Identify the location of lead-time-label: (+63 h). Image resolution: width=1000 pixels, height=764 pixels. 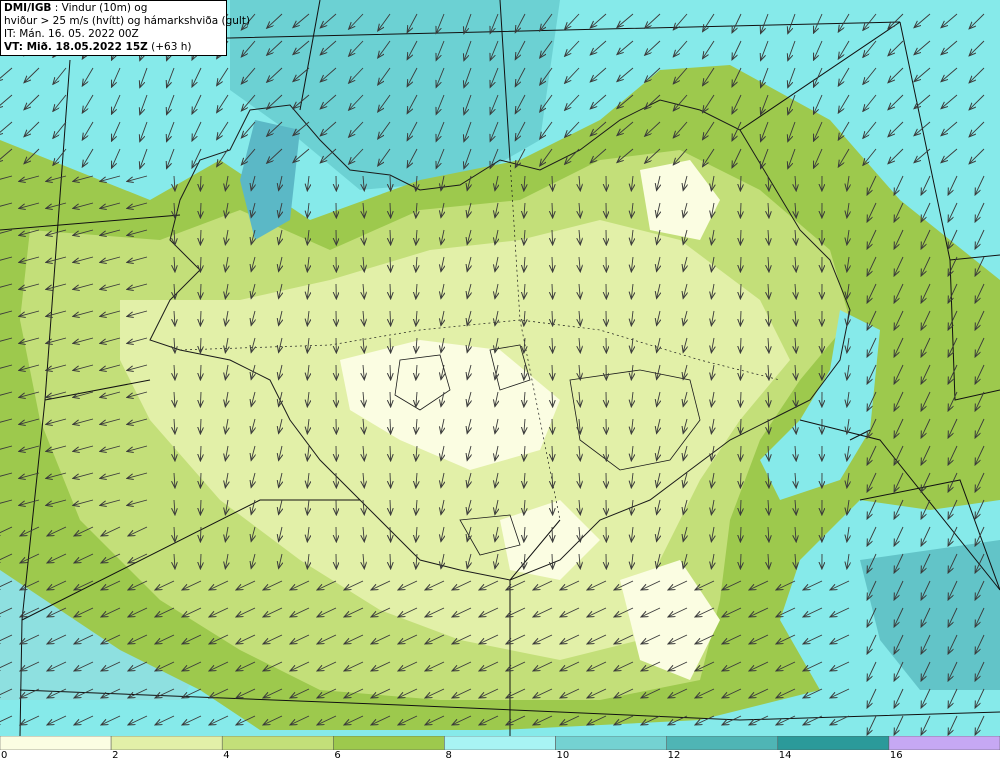
(169, 47).